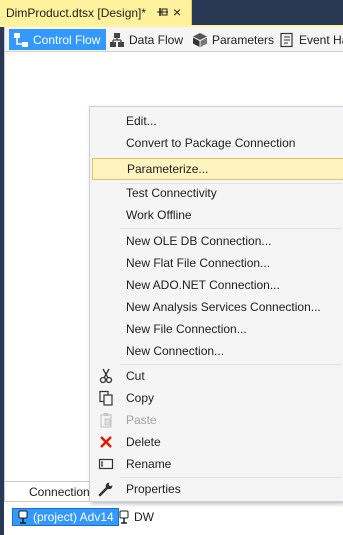  Describe the element at coordinates (217, 143) in the screenshot. I see `menu-item-convert-to-package-connection: Convert to Package Connection` at that location.